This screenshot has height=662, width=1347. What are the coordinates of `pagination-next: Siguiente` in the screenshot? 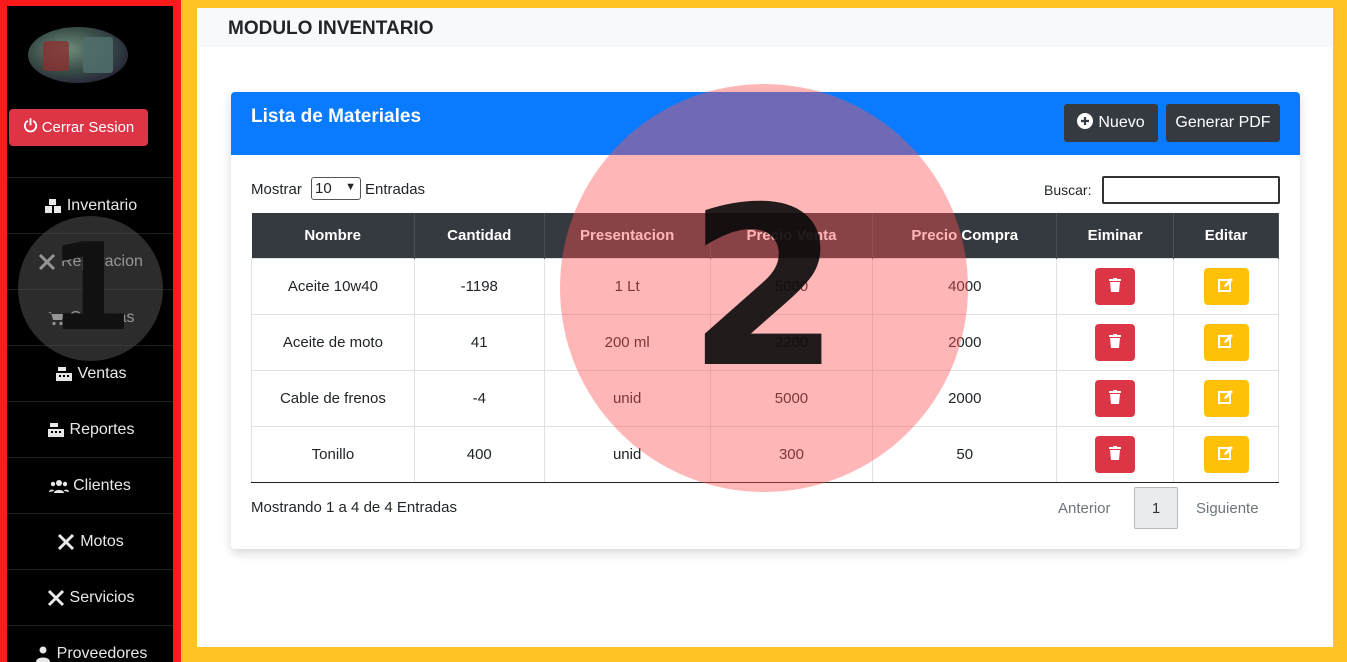 It's located at (1227, 508).